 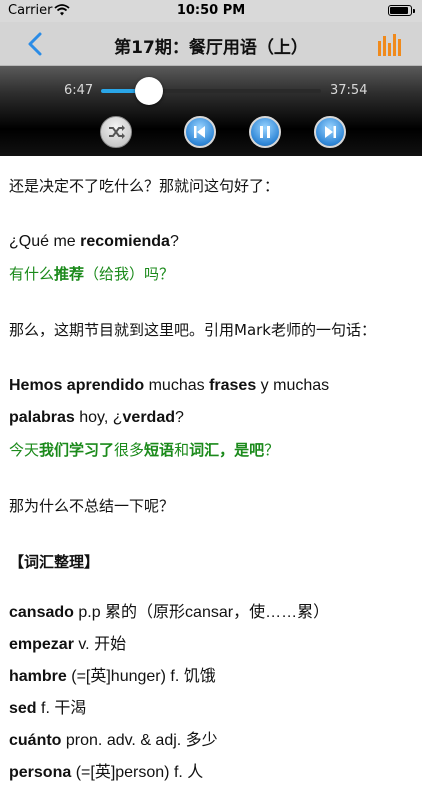 I want to click on page-title: 第17期：餐厅用语（上）, so click(x=211, y=48).